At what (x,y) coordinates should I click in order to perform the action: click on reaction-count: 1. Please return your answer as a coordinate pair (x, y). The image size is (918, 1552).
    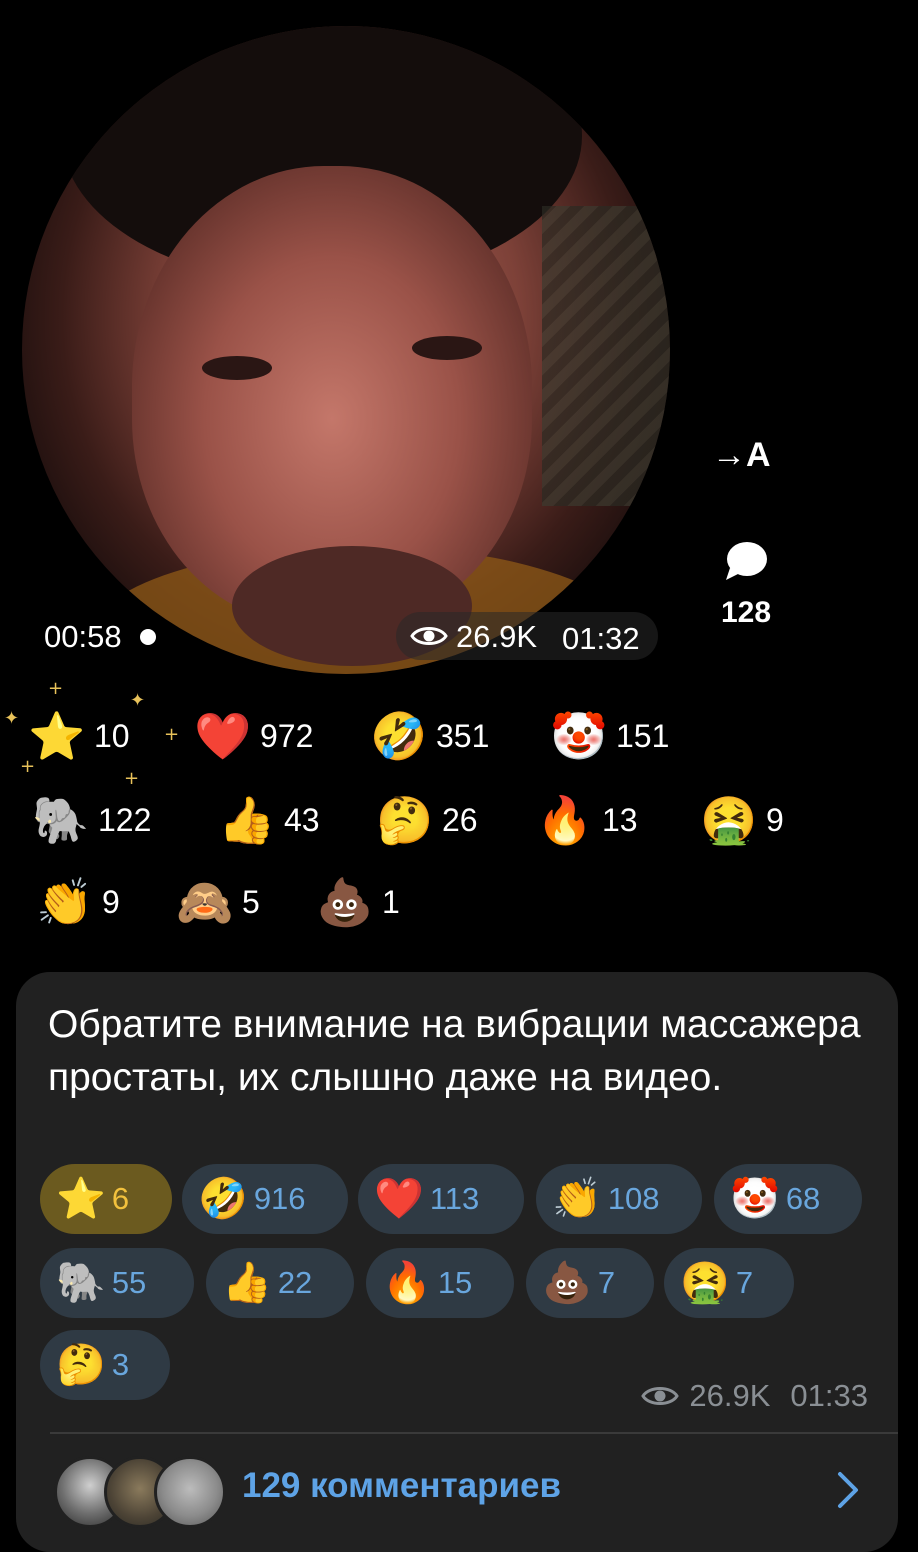
    Looking at the image, I should click on (391, 901).